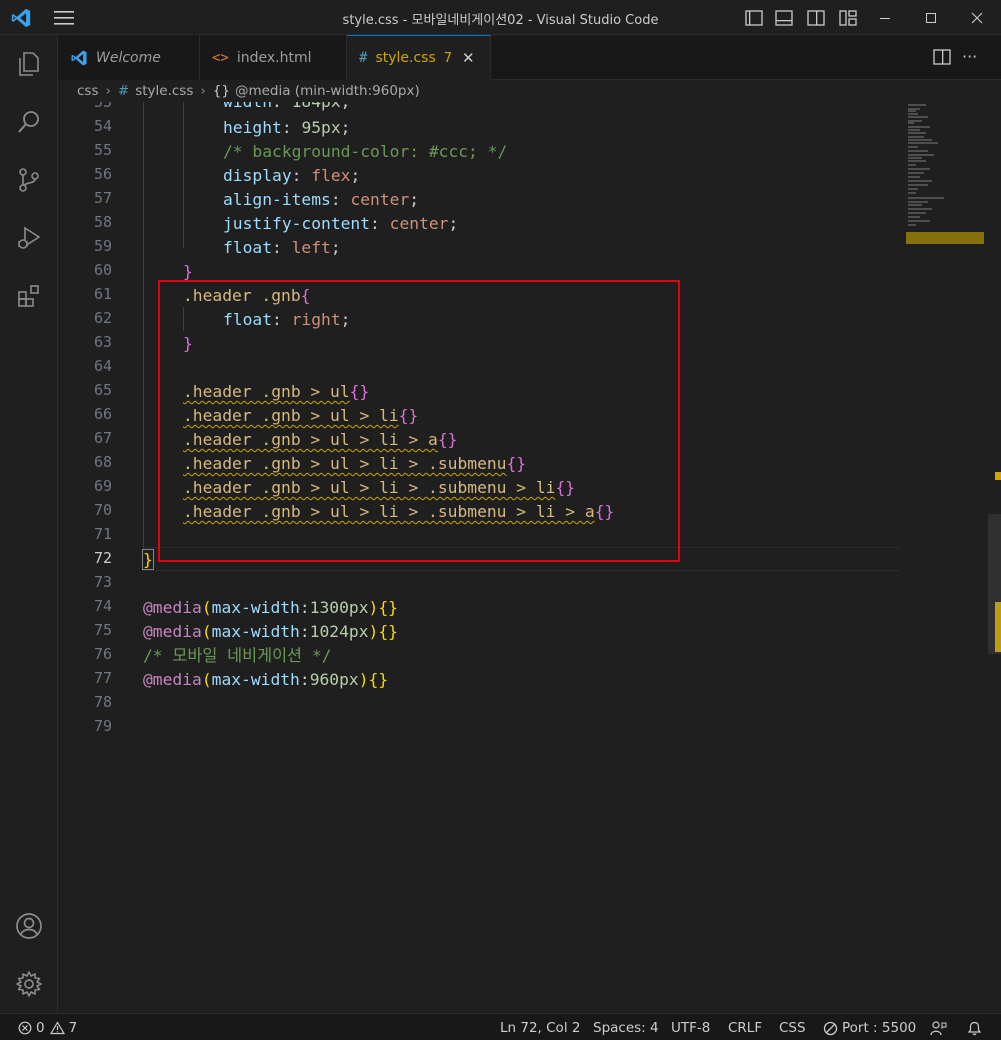 This screenshot has width=1001, height=1040. What do you see at coordinates (287, 319) in the screenshot?
I see `code-line: float: right;` at bounding box center [287, 319].